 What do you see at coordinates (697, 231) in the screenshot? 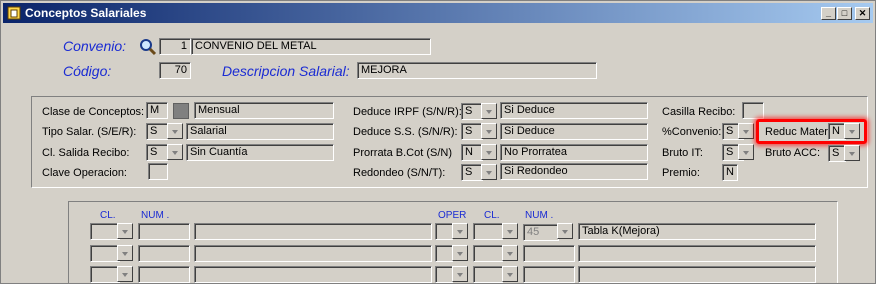
I see `grid-row-text-field: Tabla K(Mejora)` at bounding box center [697, 231].